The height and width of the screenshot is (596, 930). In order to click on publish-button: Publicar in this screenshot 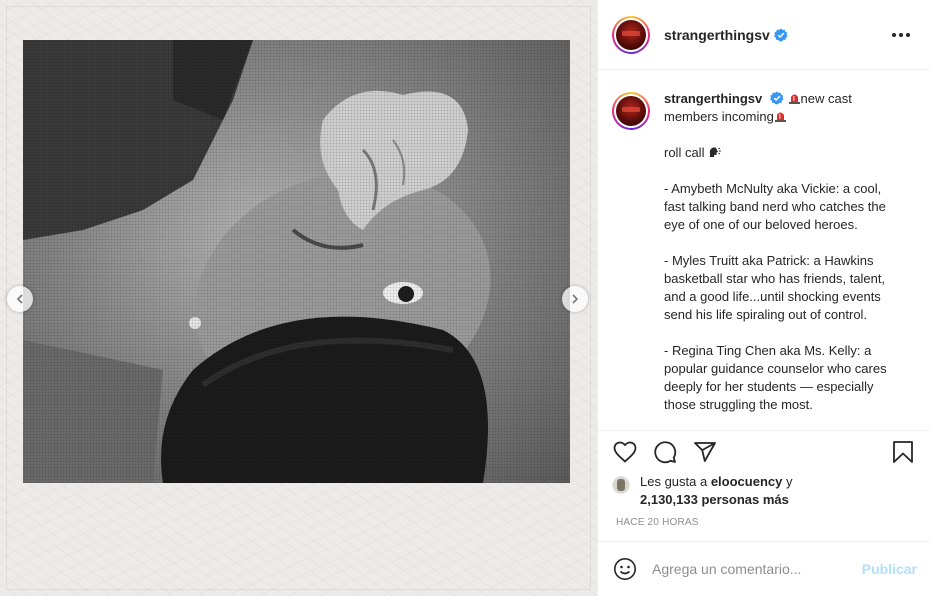, I will do `click(889, 569)`.